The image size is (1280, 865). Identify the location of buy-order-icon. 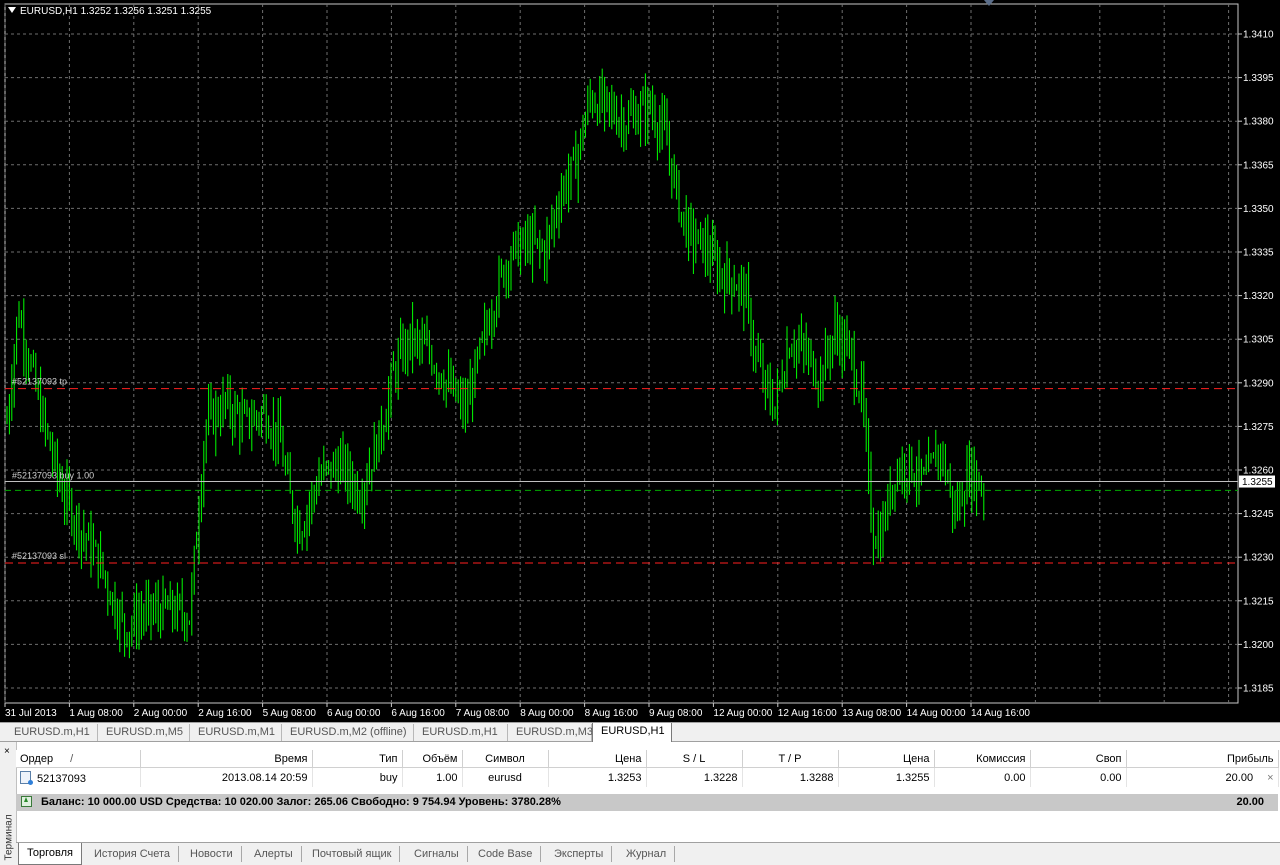
(26, 777).